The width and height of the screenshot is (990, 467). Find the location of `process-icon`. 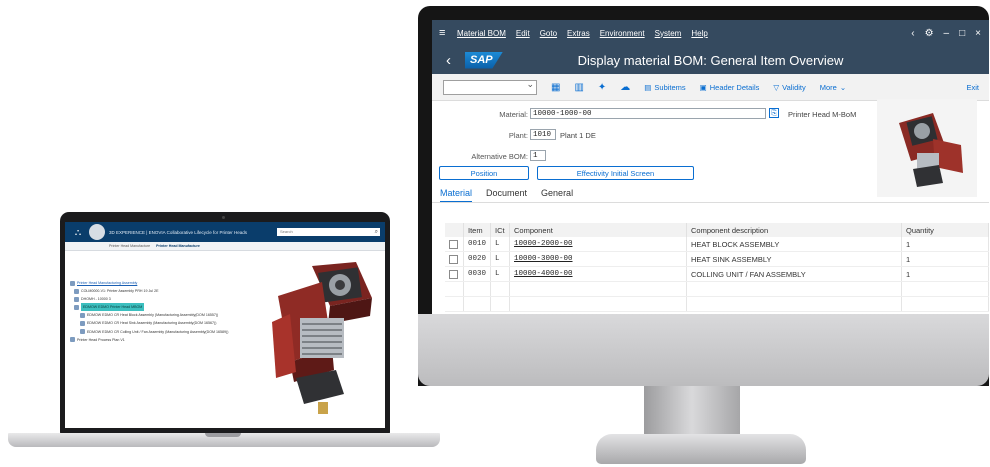

process-icon is located at coordinates (72, 340).